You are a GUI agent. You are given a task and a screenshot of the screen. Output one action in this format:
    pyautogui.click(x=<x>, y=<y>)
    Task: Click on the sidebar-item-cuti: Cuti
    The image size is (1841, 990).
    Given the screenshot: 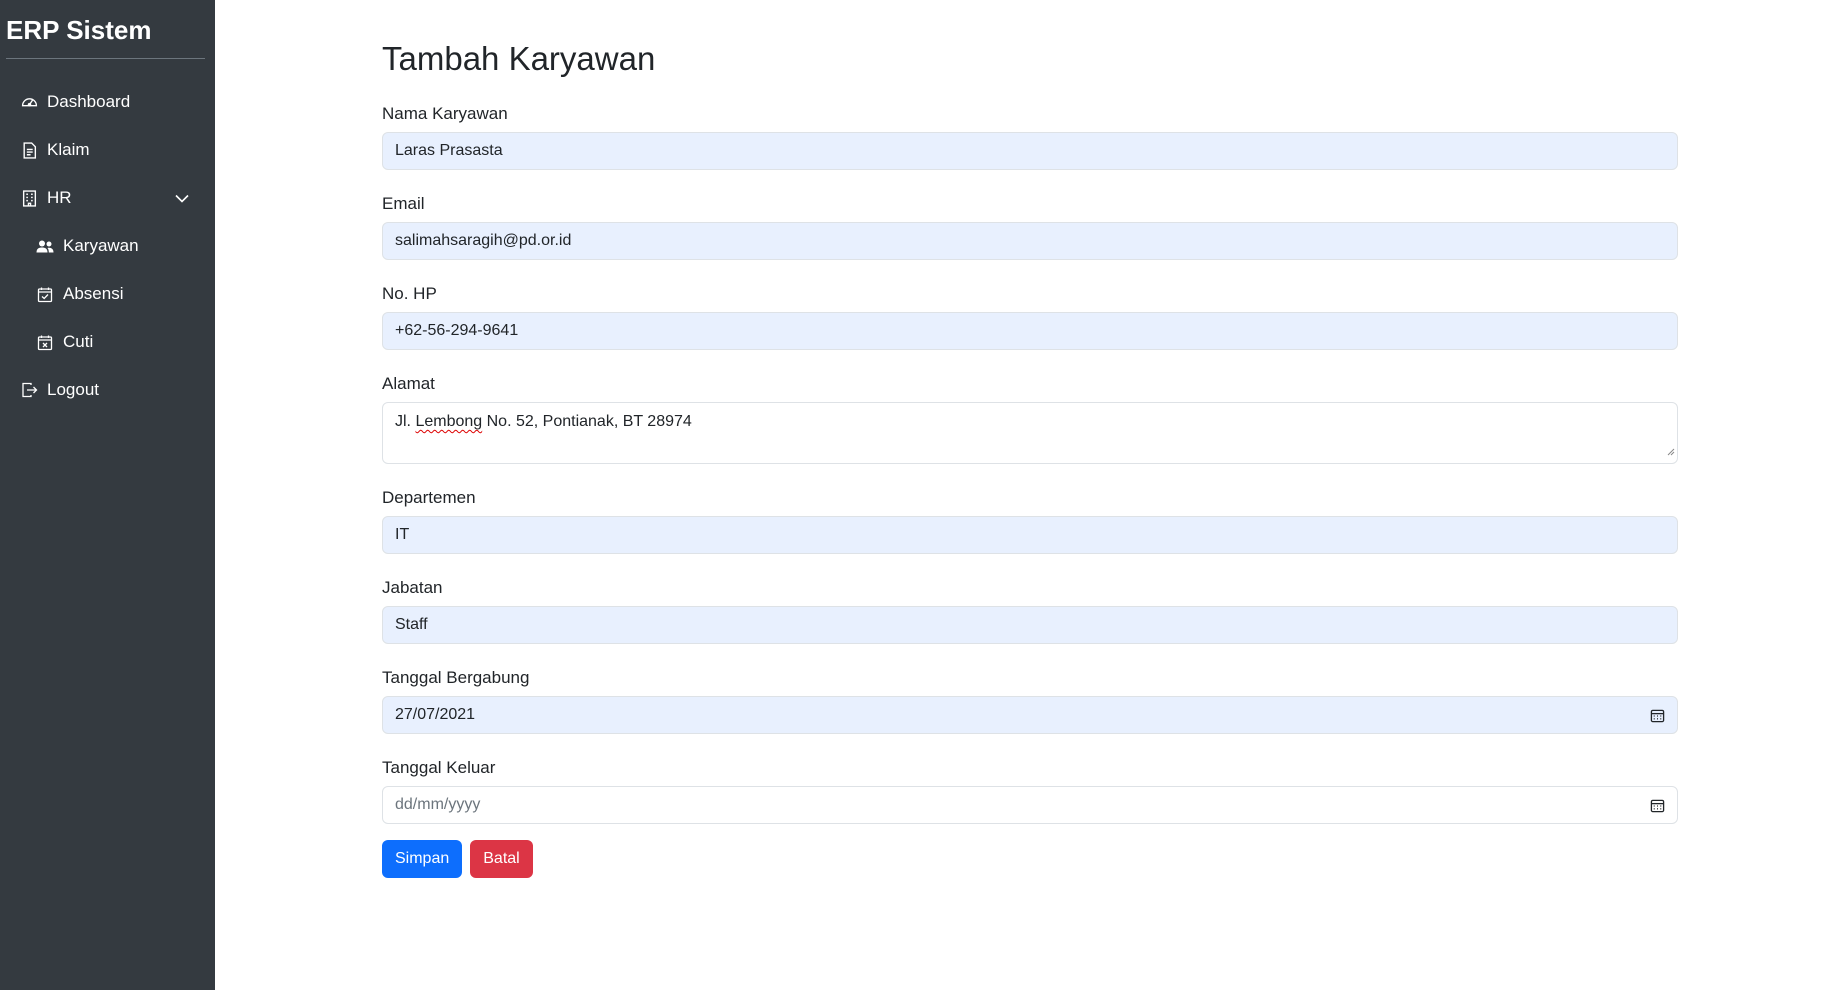 What is the action you would take?
    pyautogui.click(x=107, y=342)
    